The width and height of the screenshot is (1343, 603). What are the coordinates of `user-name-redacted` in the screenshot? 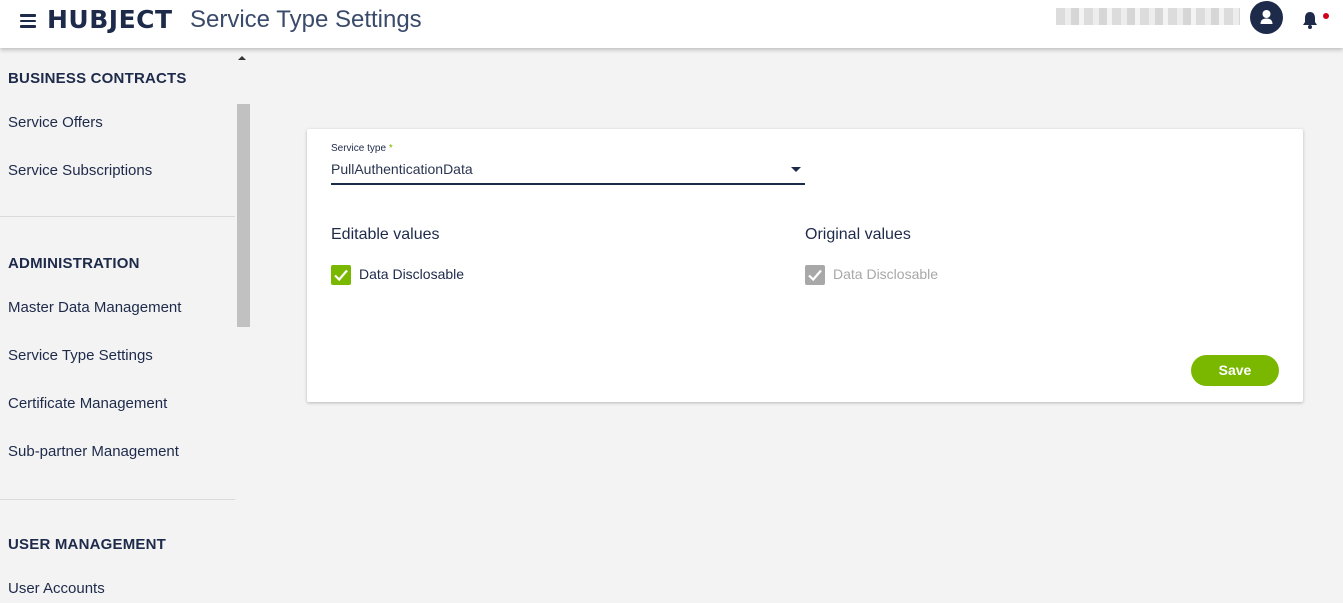 It's located at (1148, 16).